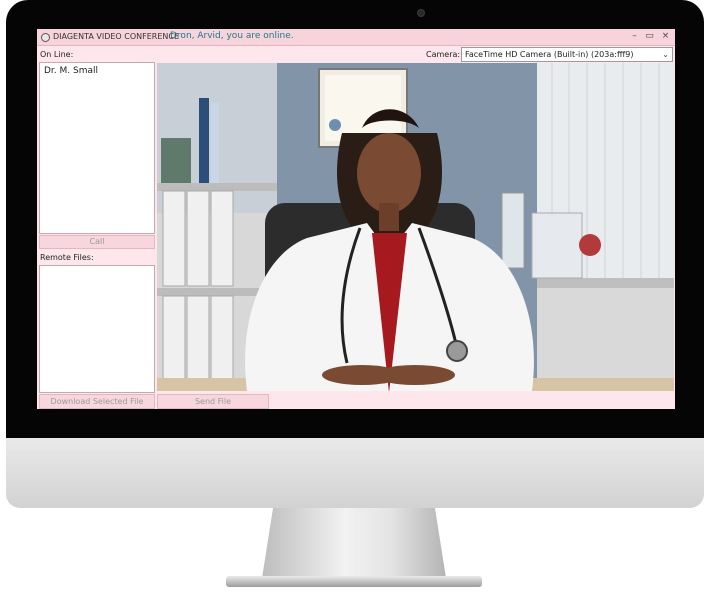 The height and width of the screenshot is (593, 708). What do you see at coordinates (45, 37) in the screenshot?
I see `app-logo-icon` at bounding box center [45, 37].